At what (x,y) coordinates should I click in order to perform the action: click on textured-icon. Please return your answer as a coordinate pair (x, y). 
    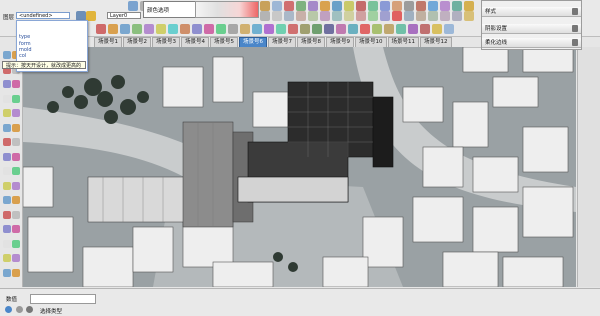
    Looking at the image, I should click on (385, 16).